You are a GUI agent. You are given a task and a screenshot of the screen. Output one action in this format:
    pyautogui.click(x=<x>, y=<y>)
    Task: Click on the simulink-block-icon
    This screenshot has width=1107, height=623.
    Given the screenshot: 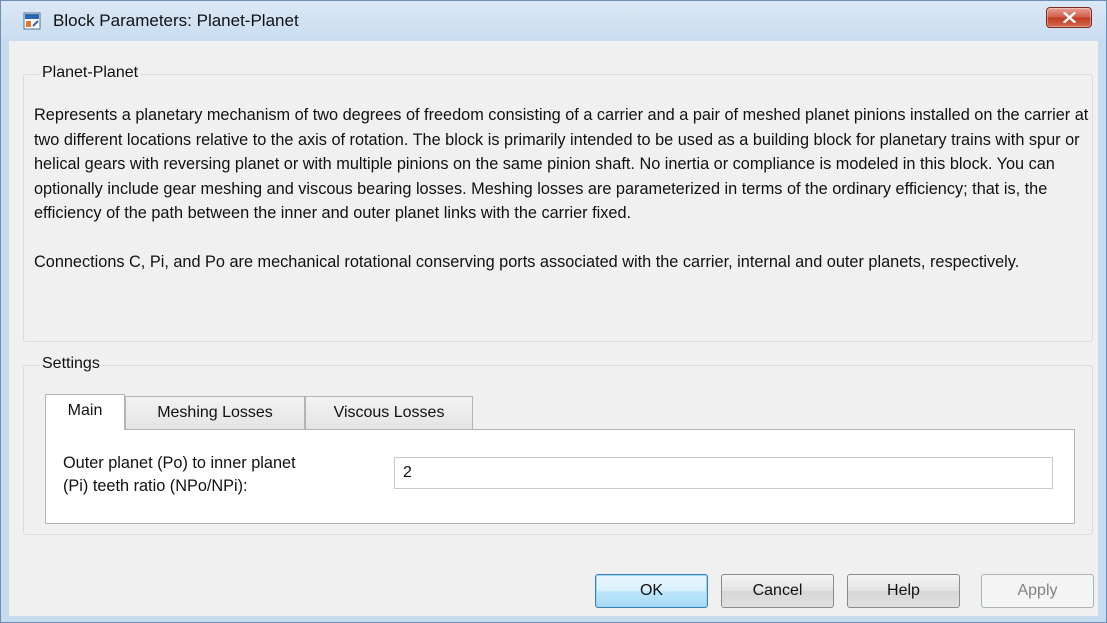 What is the action you would take?
    pyautogui.click(x=32, y=21)
    